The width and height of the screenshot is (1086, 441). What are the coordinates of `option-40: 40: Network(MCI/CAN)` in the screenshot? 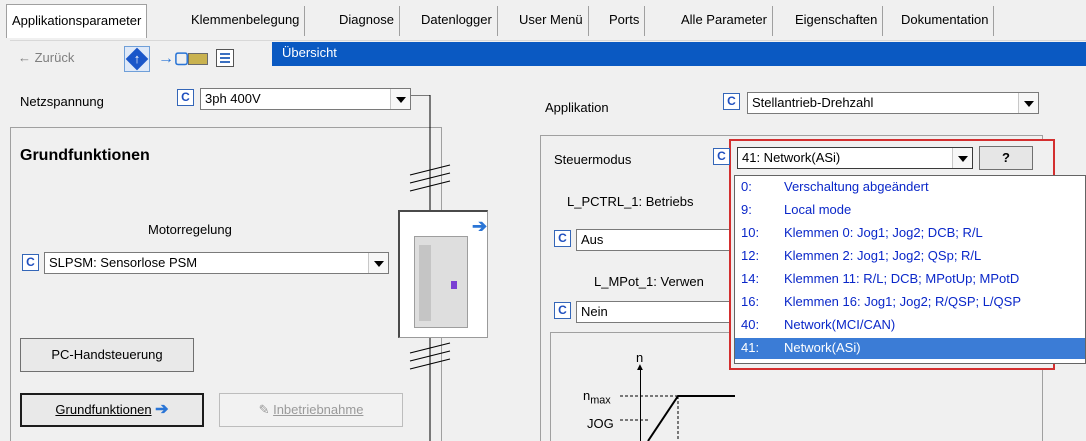 It's located at (910, 325).